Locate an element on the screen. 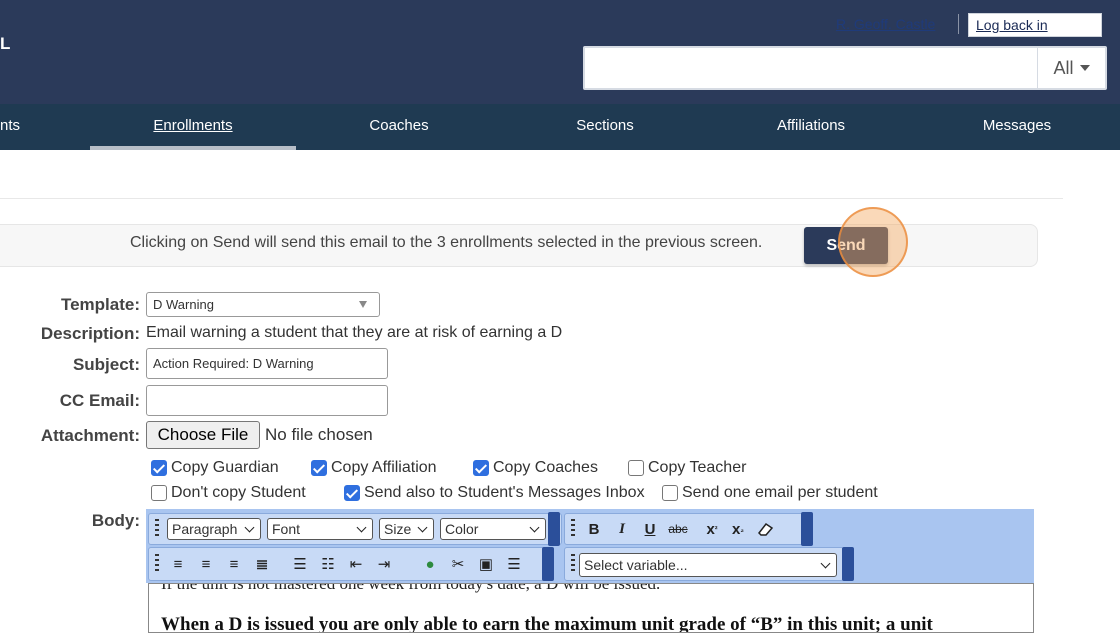  template-label: Template: is located at coordinates (100, 304).